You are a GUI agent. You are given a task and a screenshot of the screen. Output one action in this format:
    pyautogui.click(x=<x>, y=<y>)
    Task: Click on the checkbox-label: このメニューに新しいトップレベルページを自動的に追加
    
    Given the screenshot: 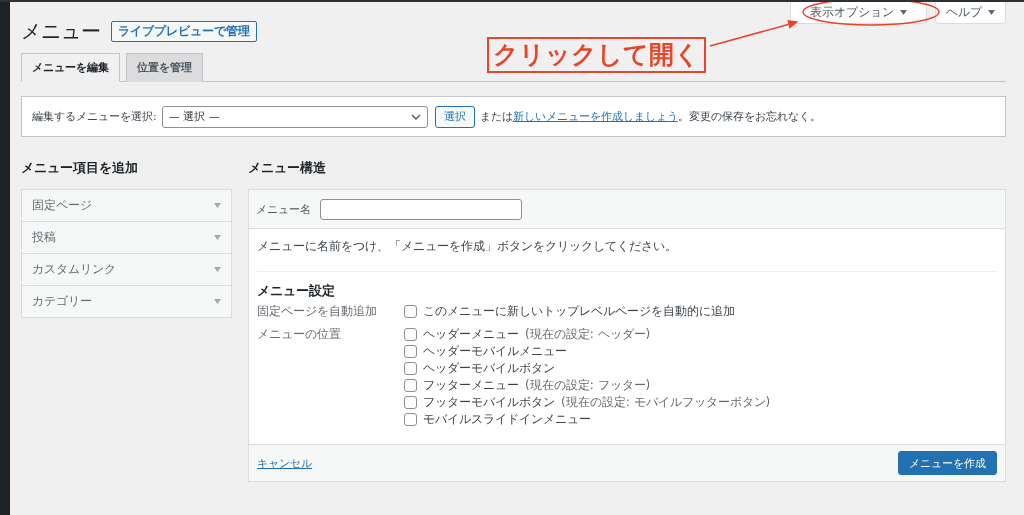 What is the action you would take?
    pyautogui.click(x=579, y=311)
    